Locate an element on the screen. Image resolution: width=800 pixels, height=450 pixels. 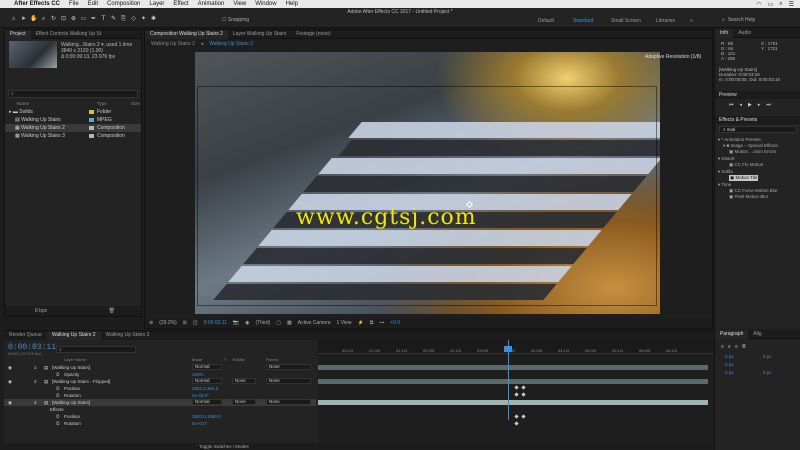
bpc-button: 8 bpc is located at coordinates (41, 311).